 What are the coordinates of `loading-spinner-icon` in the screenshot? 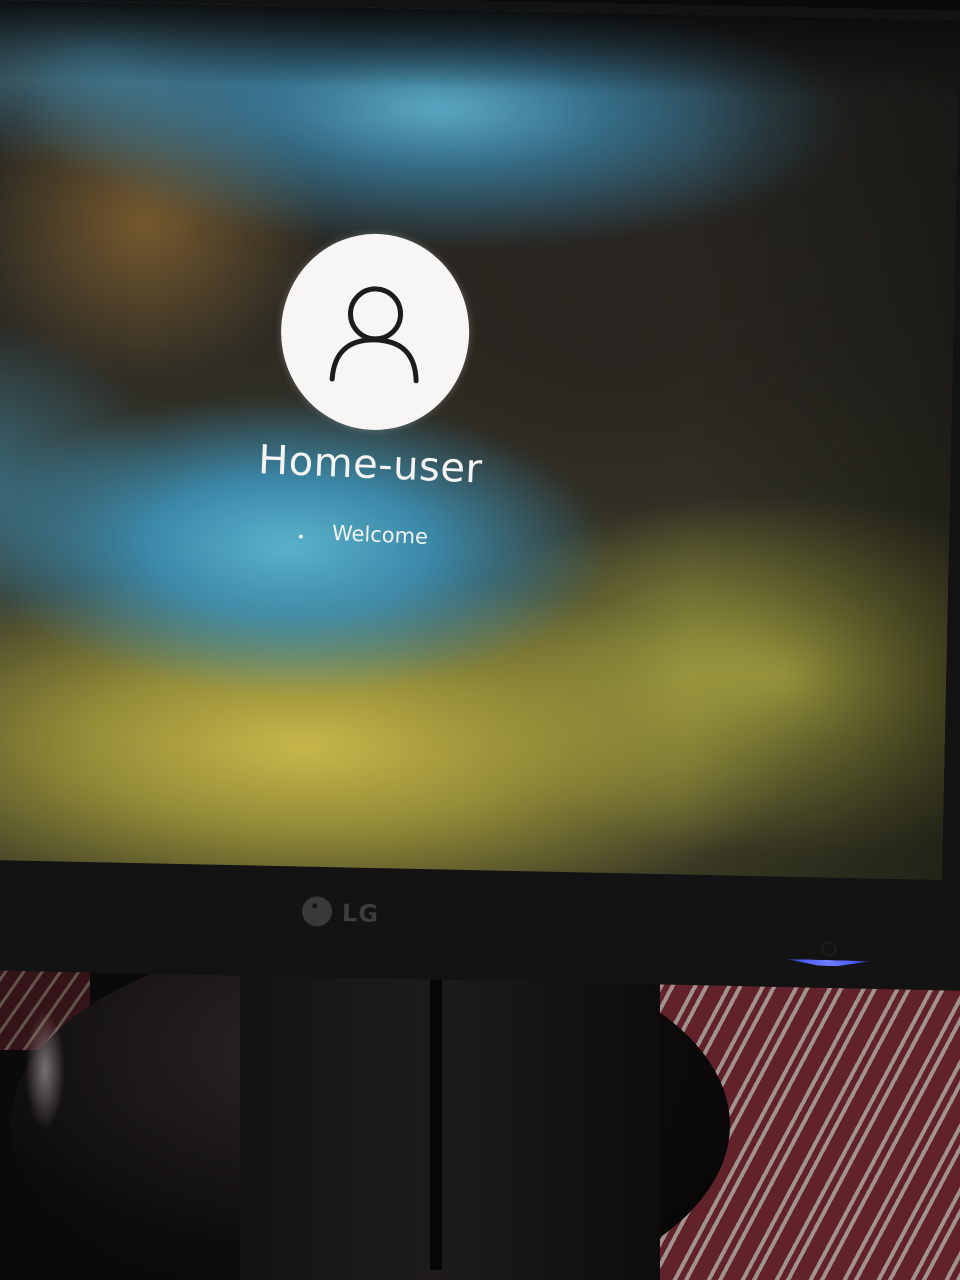 It's located at (301, 536).